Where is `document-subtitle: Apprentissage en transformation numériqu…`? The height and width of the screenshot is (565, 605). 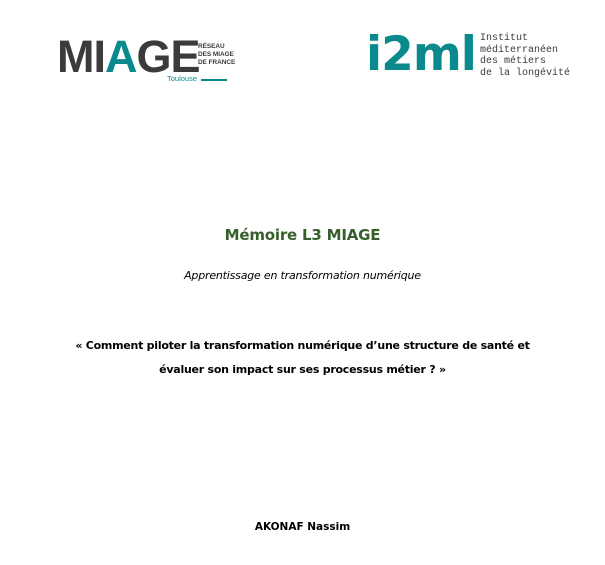 document-subtitle: Apprentissage en transformation numériqu… is located at coordinates (302, 275).